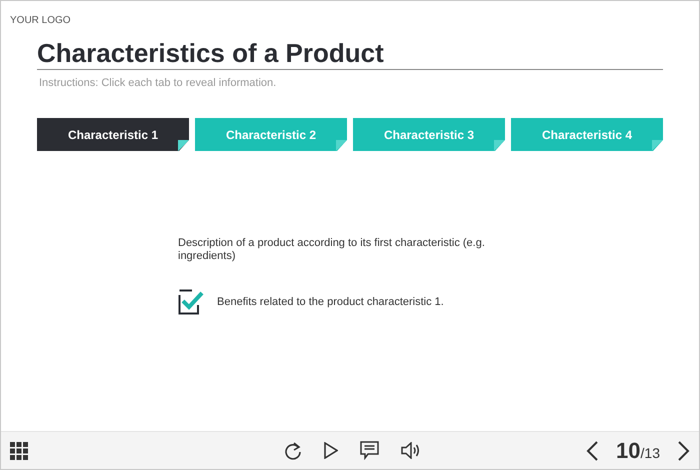  What do you see at coordinates (41, 20) in the screenshot?
I see `logo-text: YOUR LOGO` at bounding box center [41, 20].